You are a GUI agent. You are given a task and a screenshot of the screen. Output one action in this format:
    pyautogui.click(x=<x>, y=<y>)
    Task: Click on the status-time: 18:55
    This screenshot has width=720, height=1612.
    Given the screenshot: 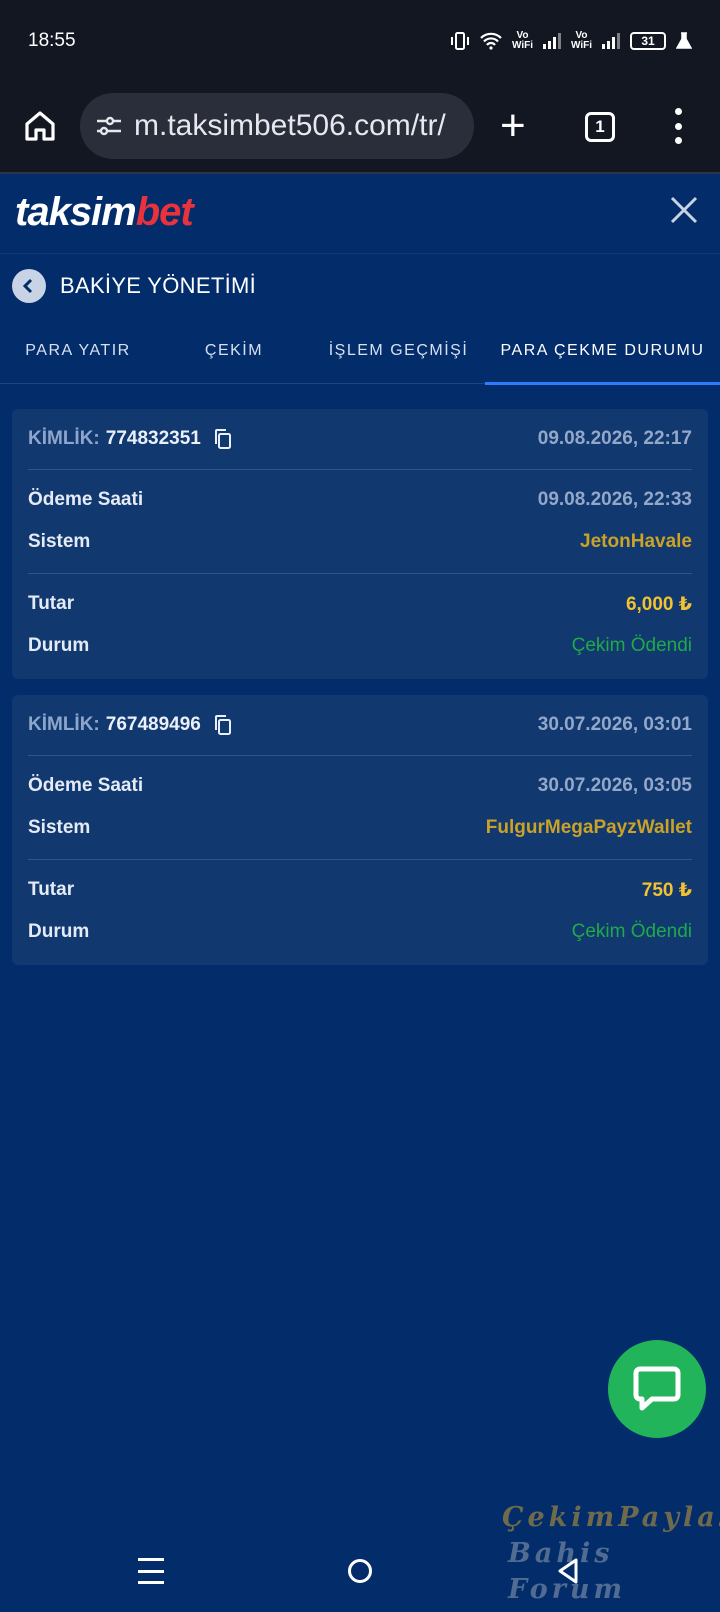 What is the action you would take?
    pyautogui.click(x=52, y=40)
    